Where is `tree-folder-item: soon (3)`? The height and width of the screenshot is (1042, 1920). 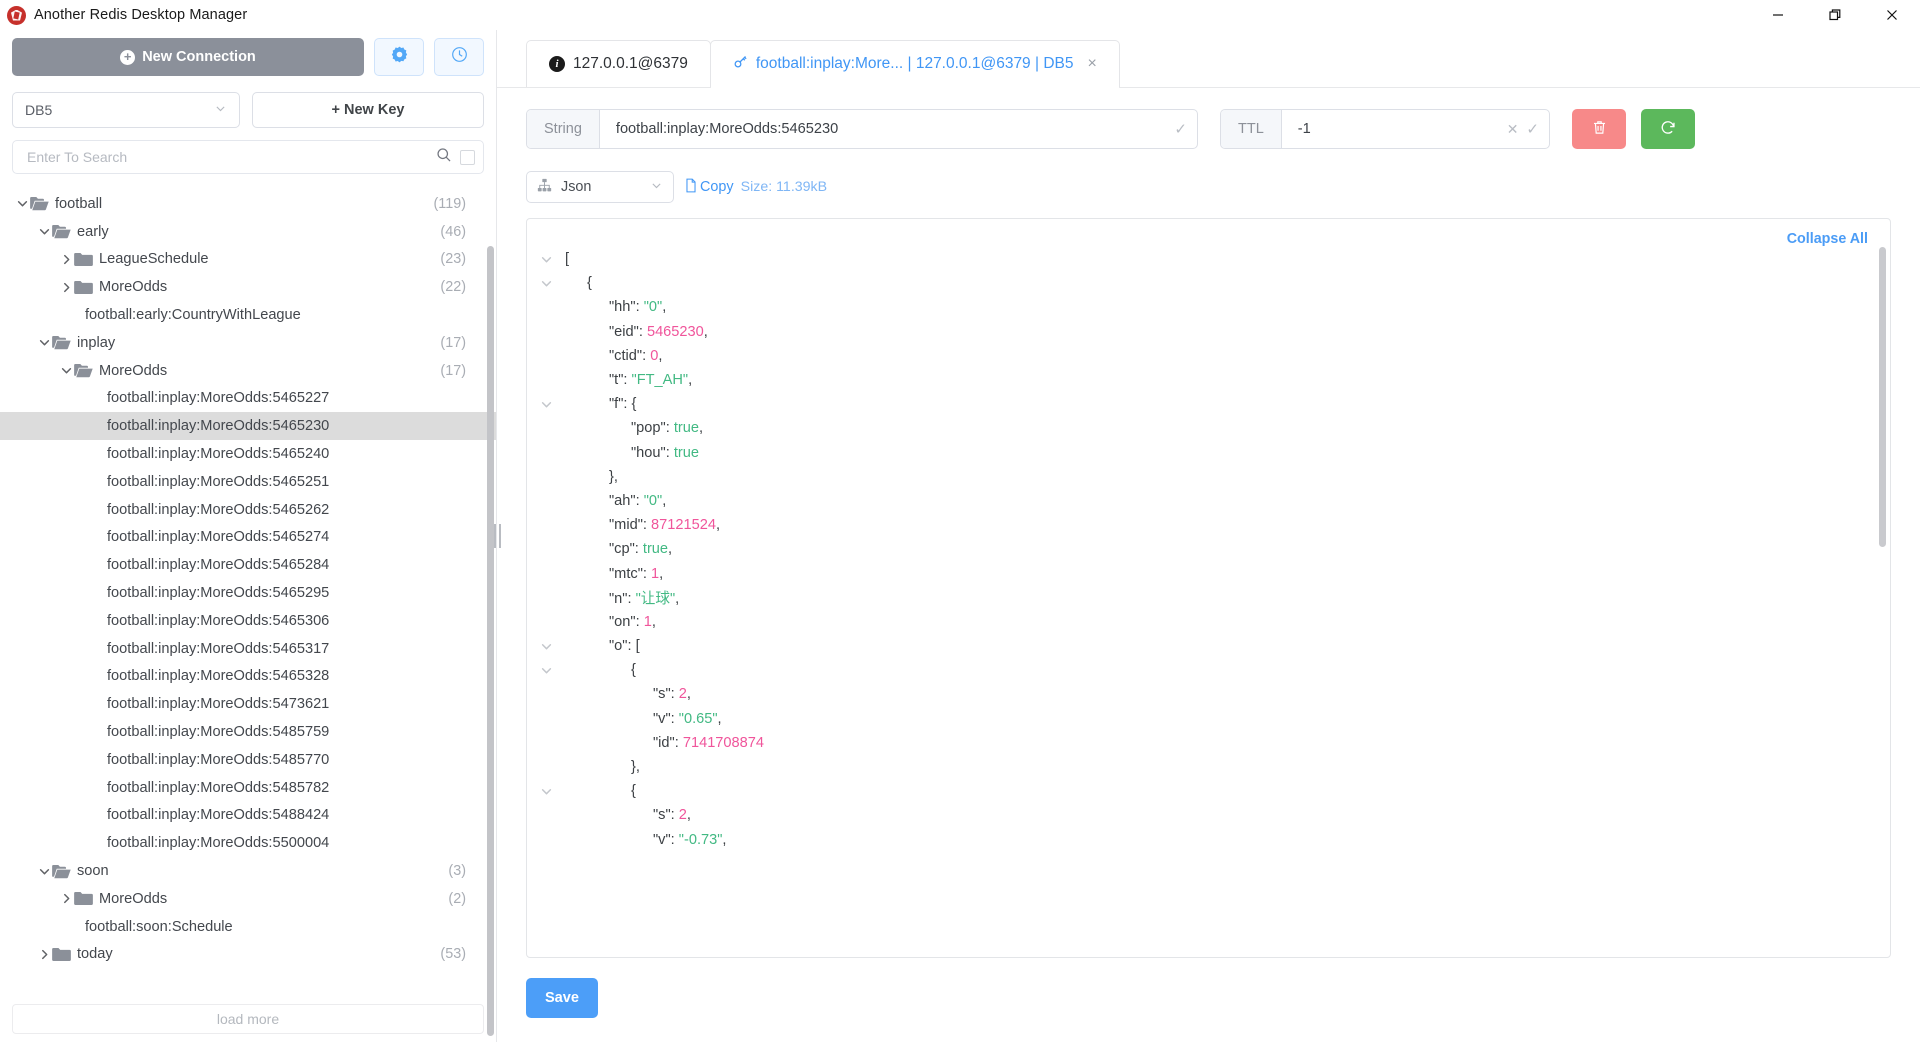 tree-folder-item: soon (3) is located at coordinates (248, 871).